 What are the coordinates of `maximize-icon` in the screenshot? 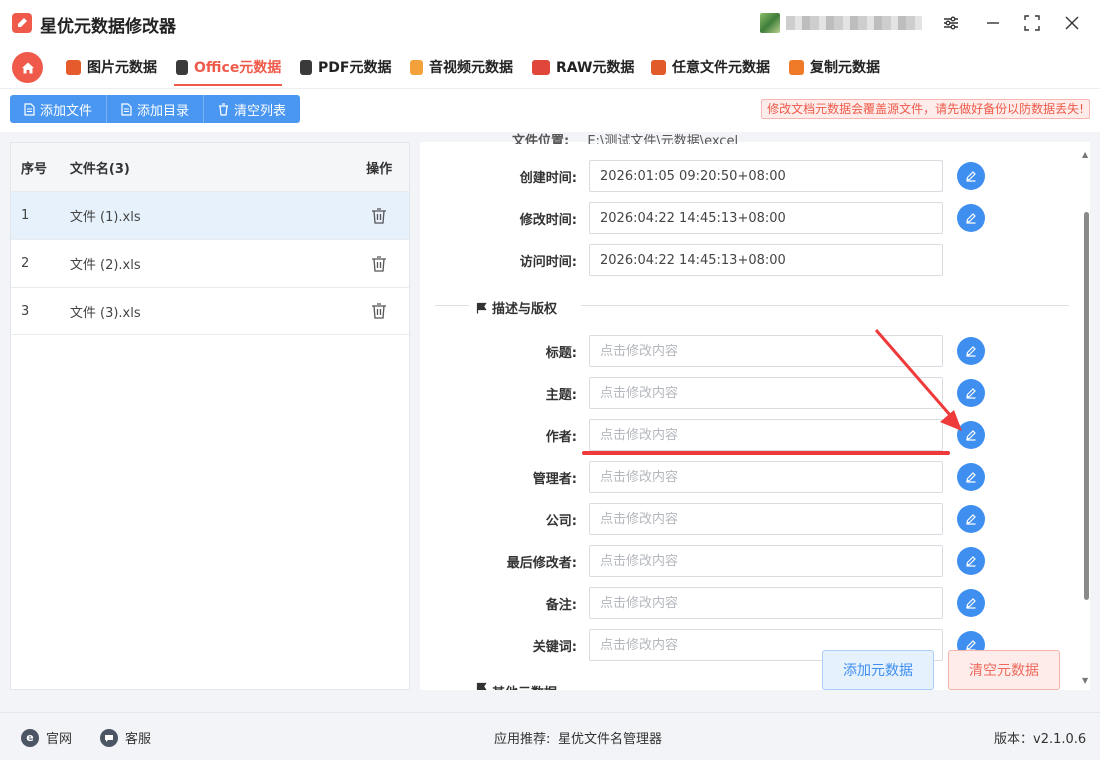 It's located at (1032, 23).